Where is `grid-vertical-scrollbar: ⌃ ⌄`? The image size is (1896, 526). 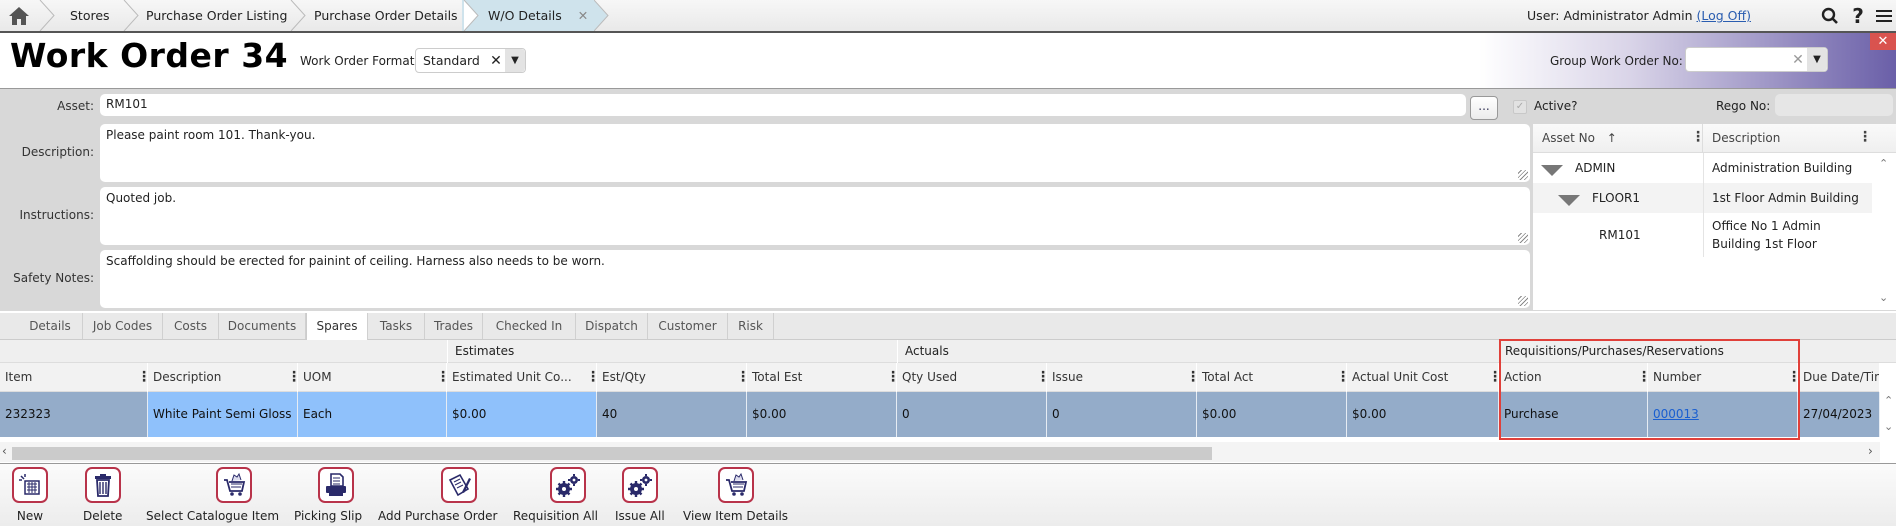
grid-vertical-scrollbar: ⌃ ⌄ is located at coordinates (1888, 416).